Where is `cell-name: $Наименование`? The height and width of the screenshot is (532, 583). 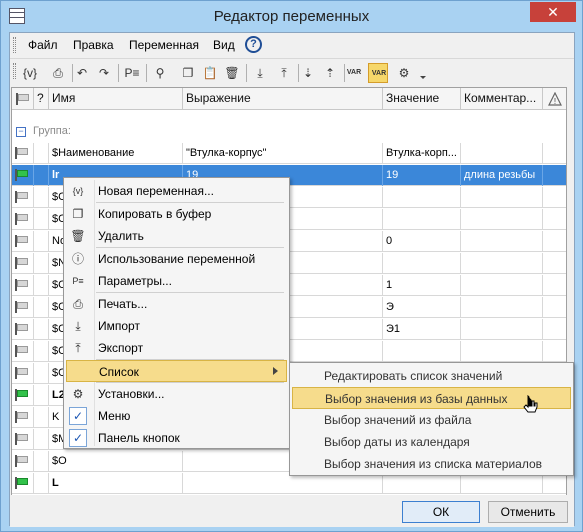 cell-name: $Наименование is located at coordinates (116, 153).